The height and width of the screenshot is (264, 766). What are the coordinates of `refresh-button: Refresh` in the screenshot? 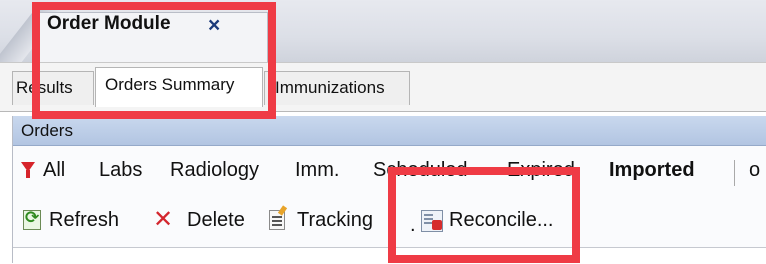 It's located at (83, 220).